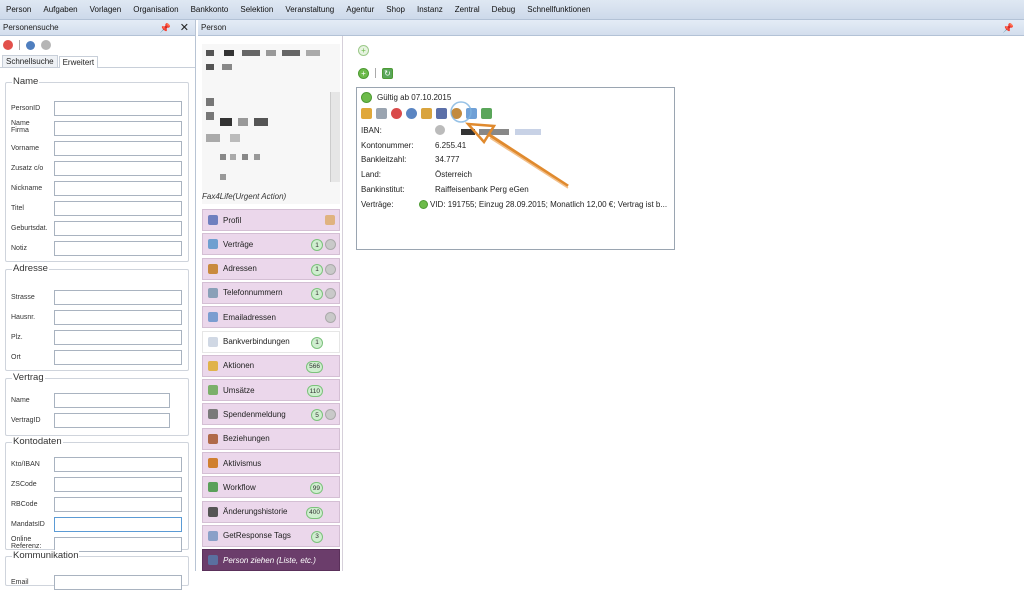 Image resolution: width=1024 pixels, height=590 pixels. What do you see at coordinates (118, 208) in the screenshot?
I see `input-titel` at bounding box center [118, 208].